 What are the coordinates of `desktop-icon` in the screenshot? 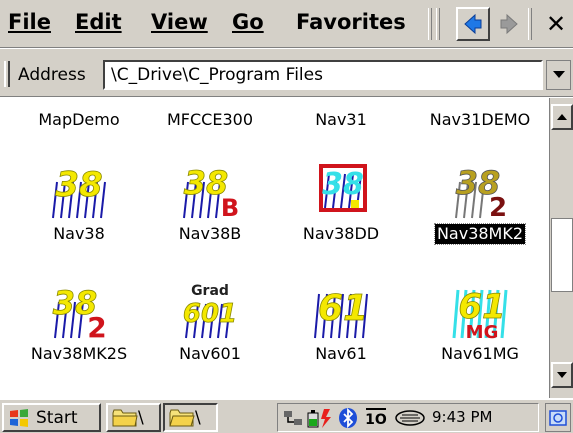 It's located at (558, 417).